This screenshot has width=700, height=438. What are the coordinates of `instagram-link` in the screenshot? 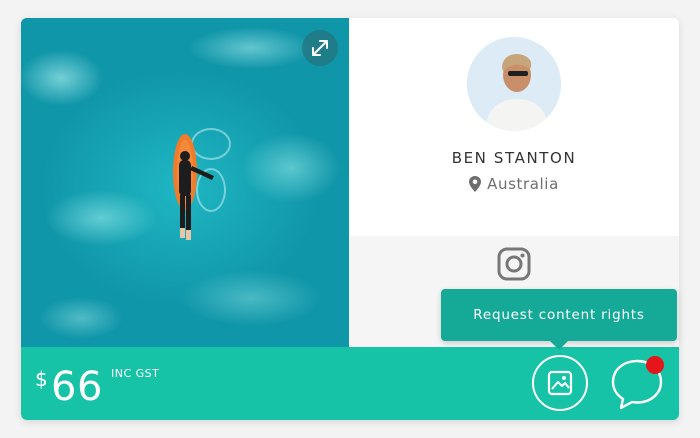 It's located at (514, 264).